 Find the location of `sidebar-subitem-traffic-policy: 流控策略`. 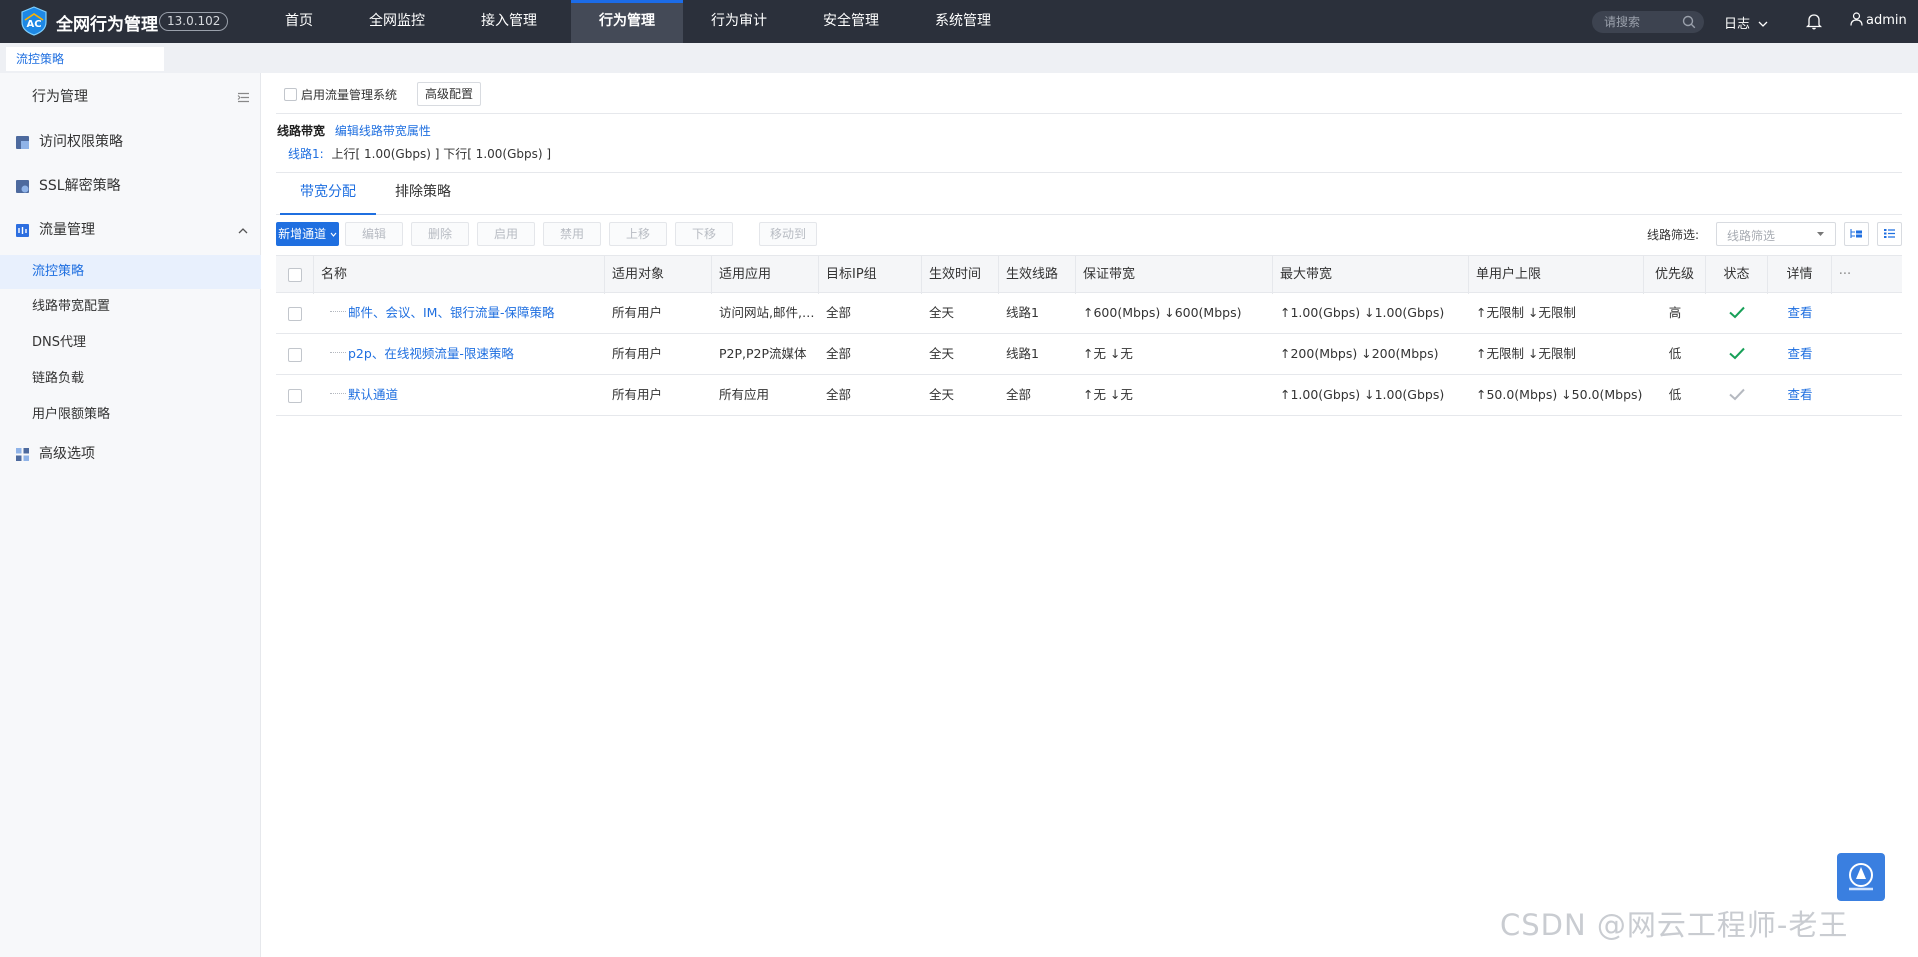

sidebar-subitem-traffic-policy: 流控策略 is located at coordinates (130, 272).